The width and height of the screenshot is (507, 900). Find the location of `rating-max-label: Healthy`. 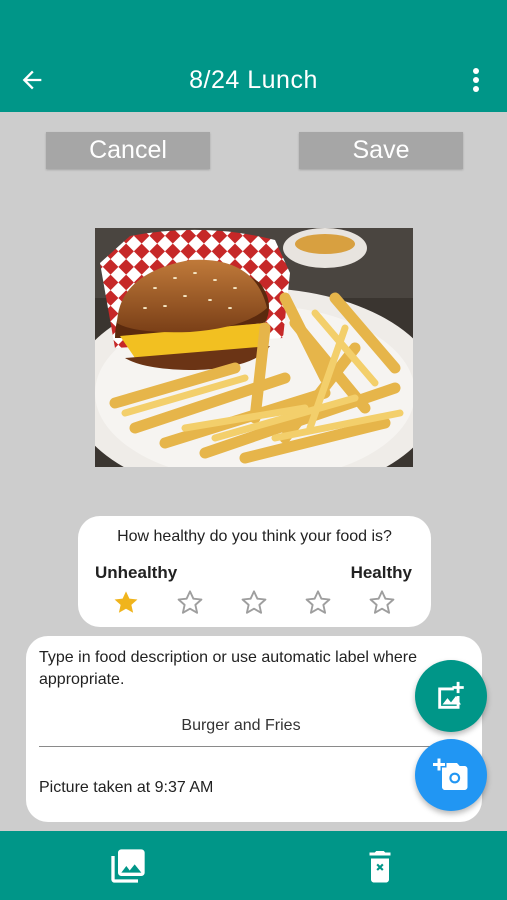

rating-max-label: Healthy is located at coordinates (381, 572).